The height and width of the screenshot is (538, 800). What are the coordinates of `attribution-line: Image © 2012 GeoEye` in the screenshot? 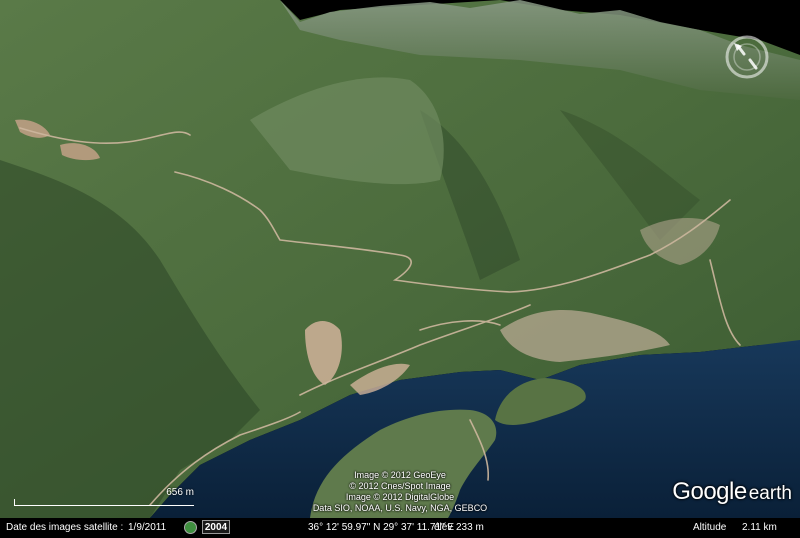 It's located at (400, 475).